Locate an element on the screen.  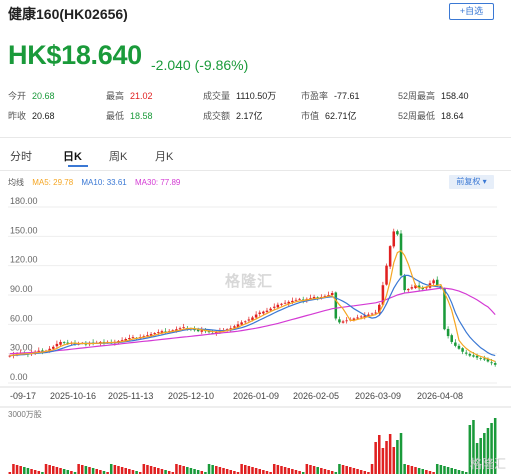
x-tick-label: 2026-04-08 is located at coordinates (440, 396).